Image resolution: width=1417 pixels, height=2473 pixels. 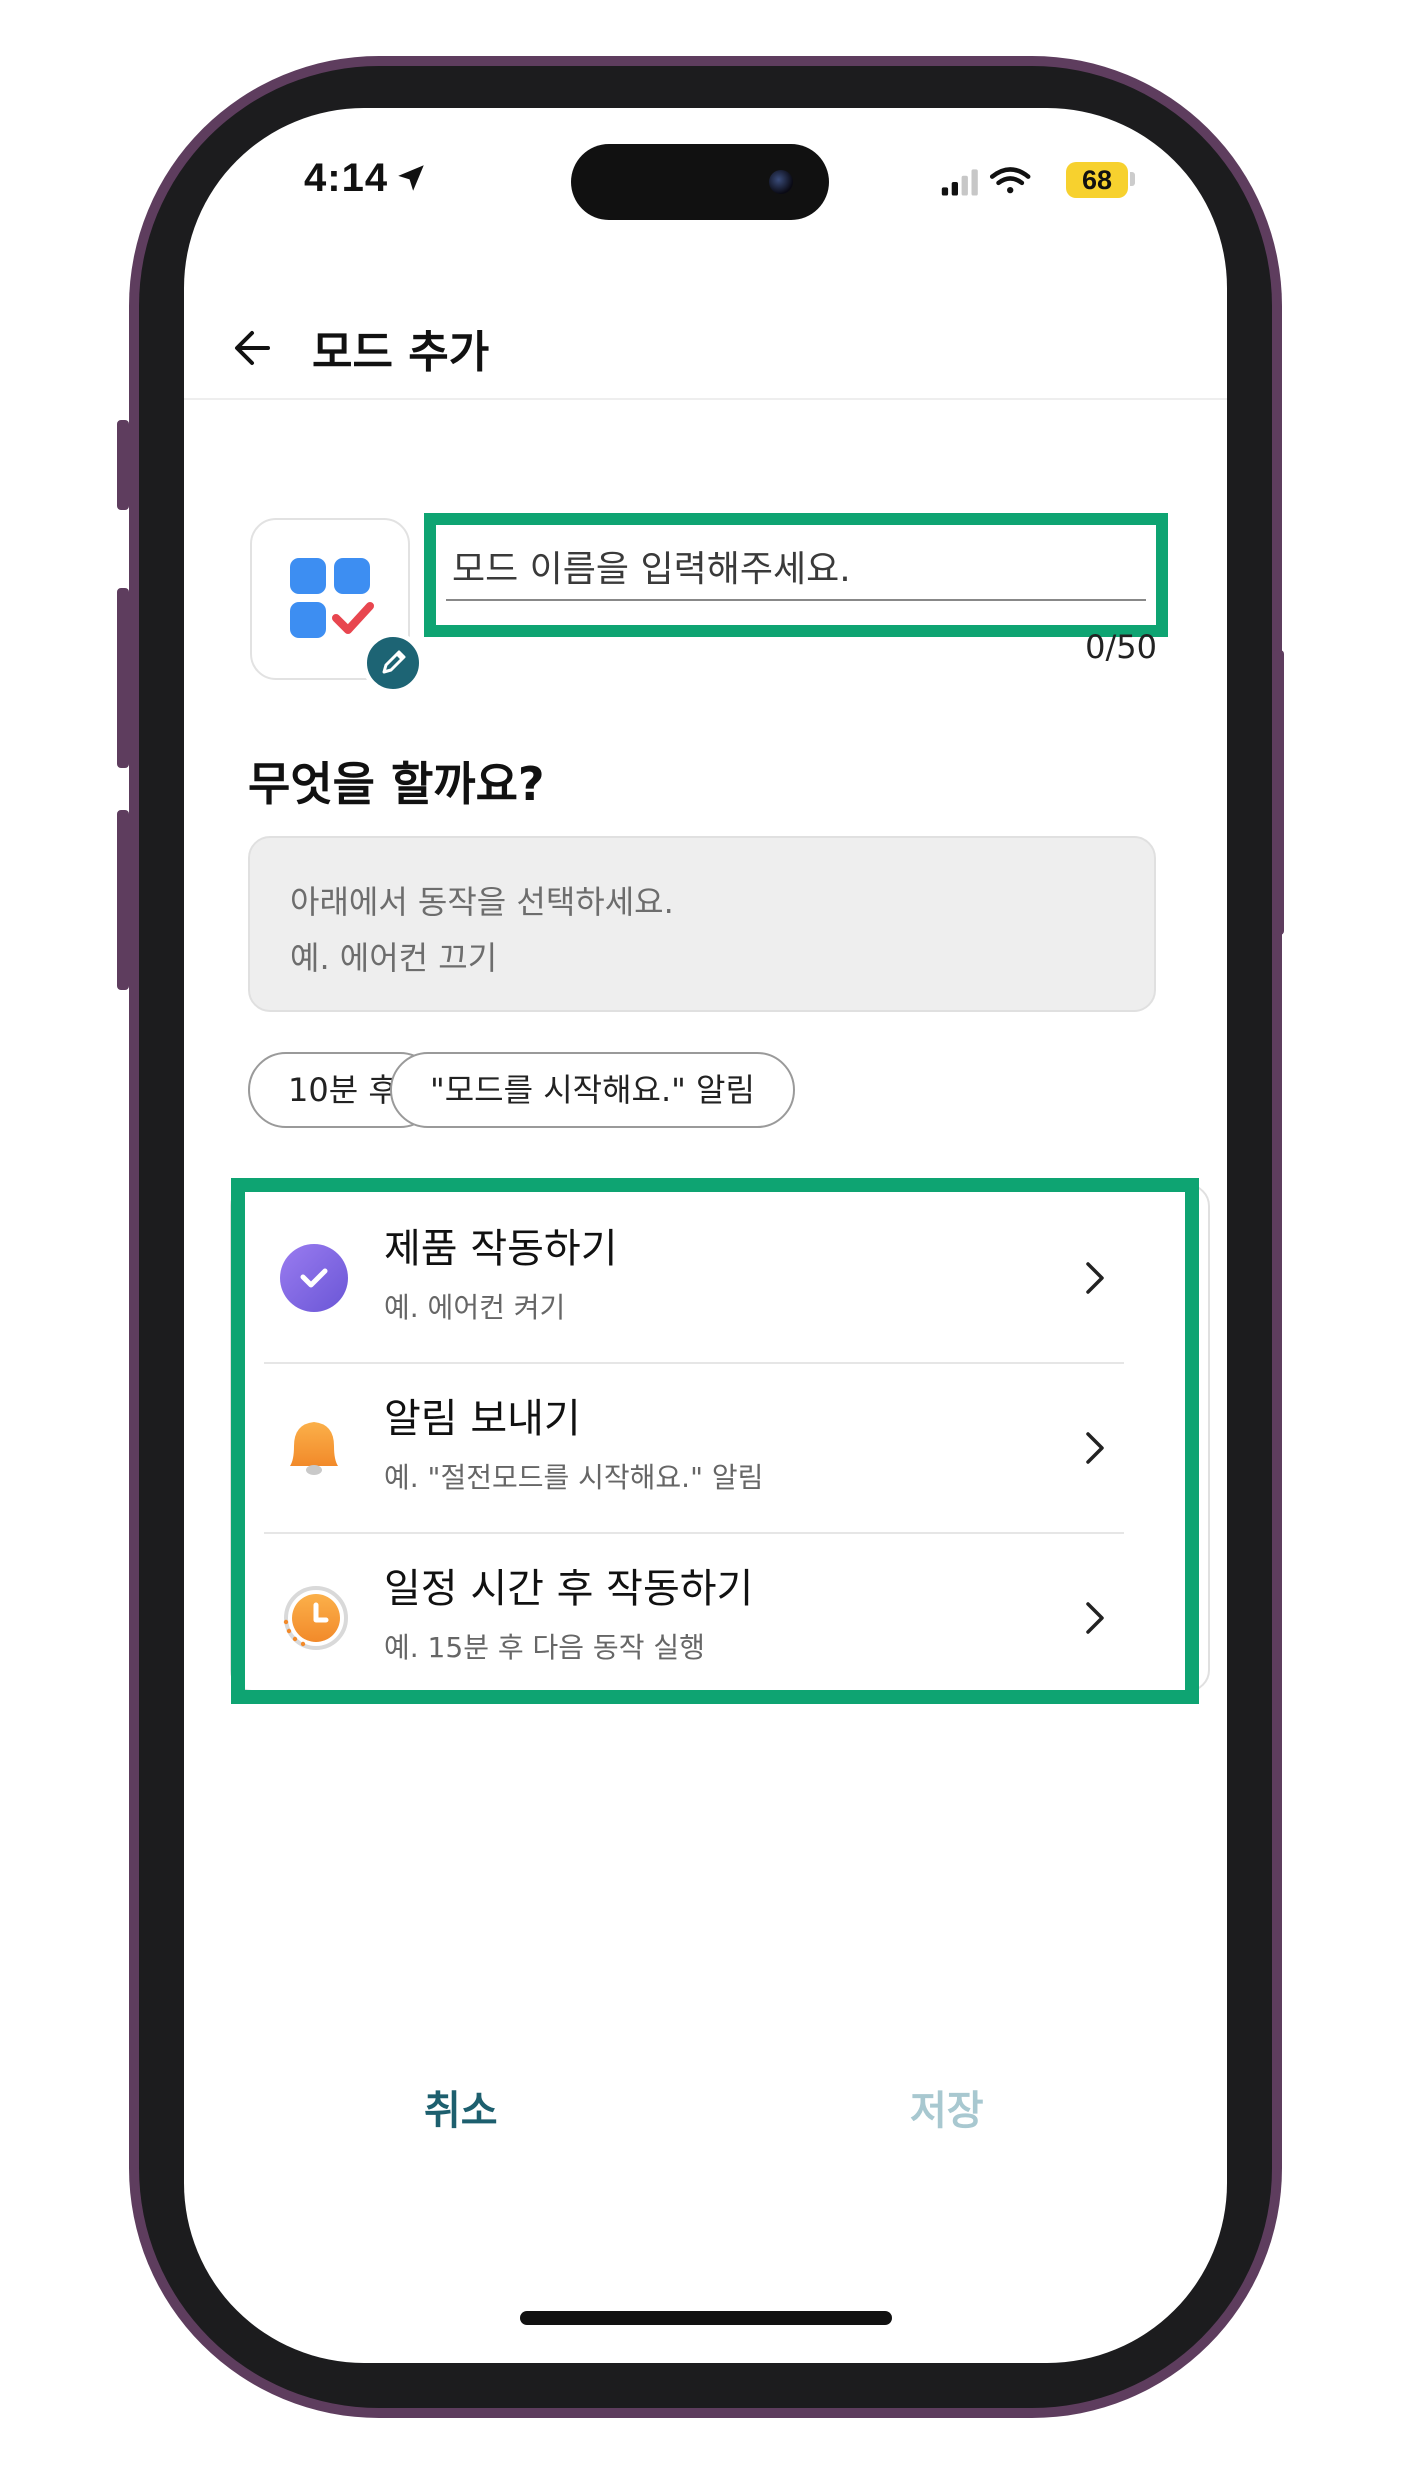 What do you see at coordinates (574, 1477) in the screenshot?
I see `option-subtitle: 예. "절전모드를 시작해요." 알림` at bounding box center [574, 1477].